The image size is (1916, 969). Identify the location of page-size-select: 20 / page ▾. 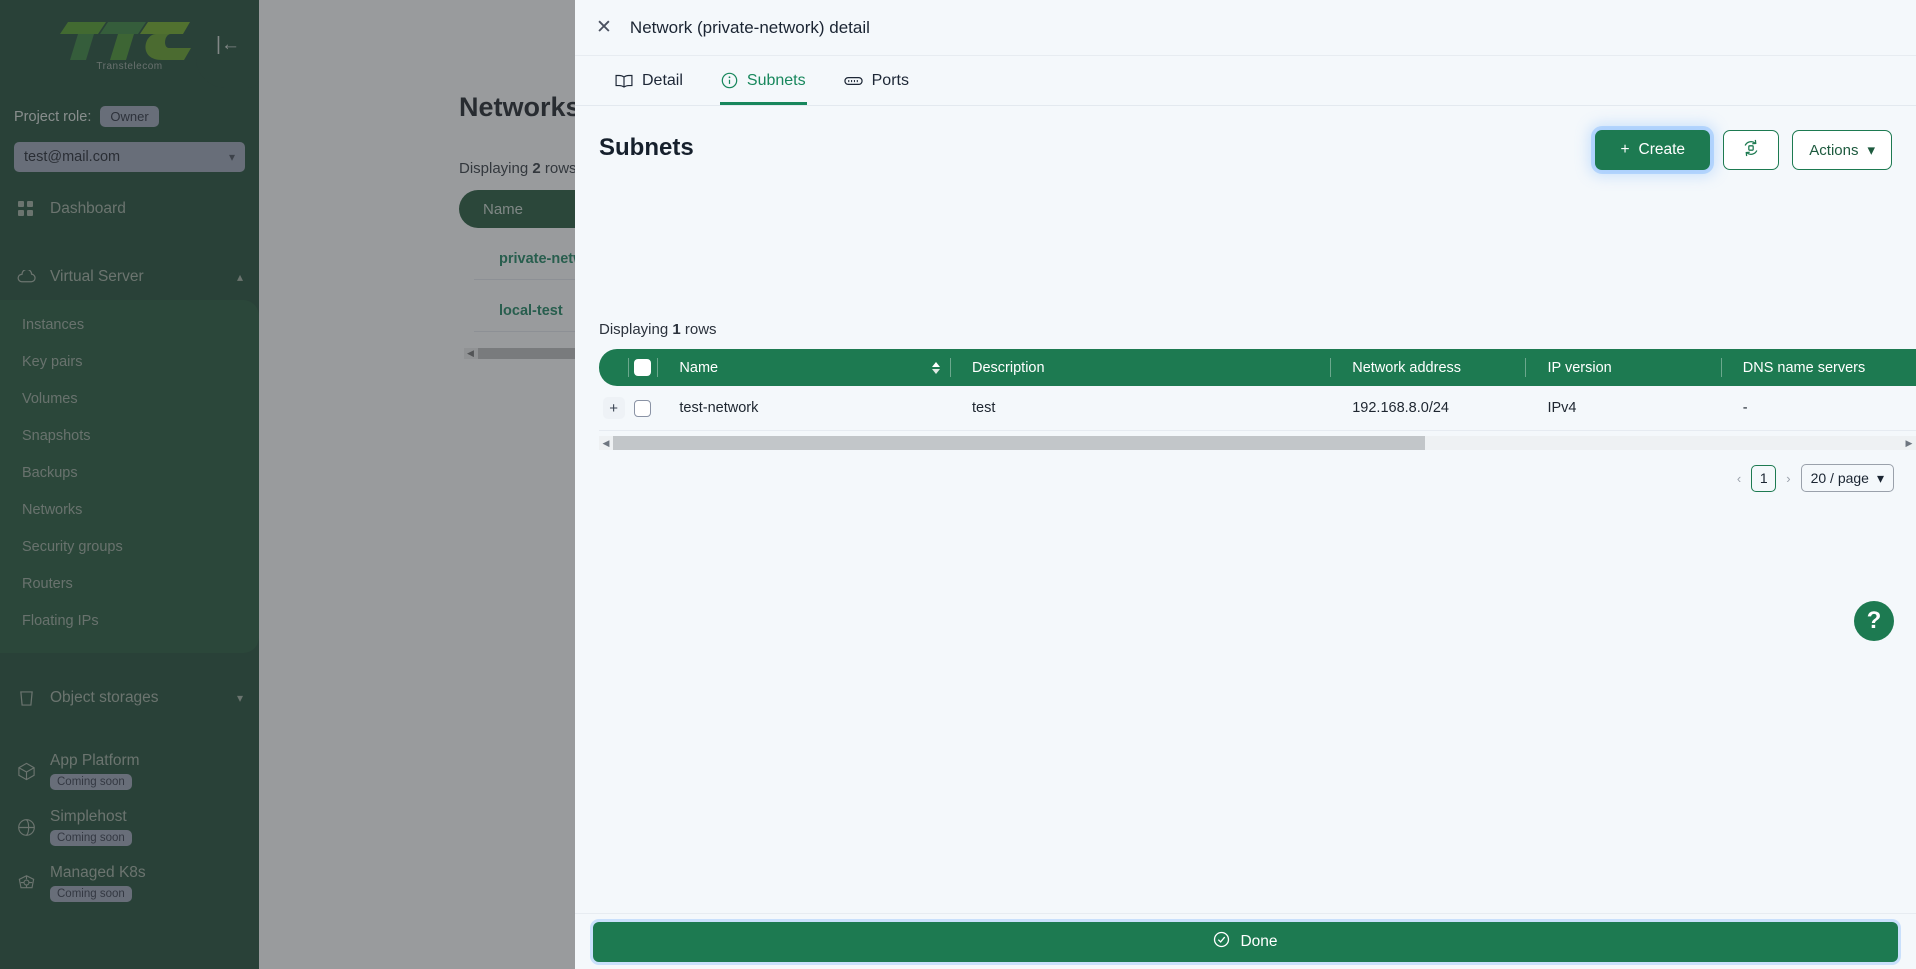
(1847, 478).